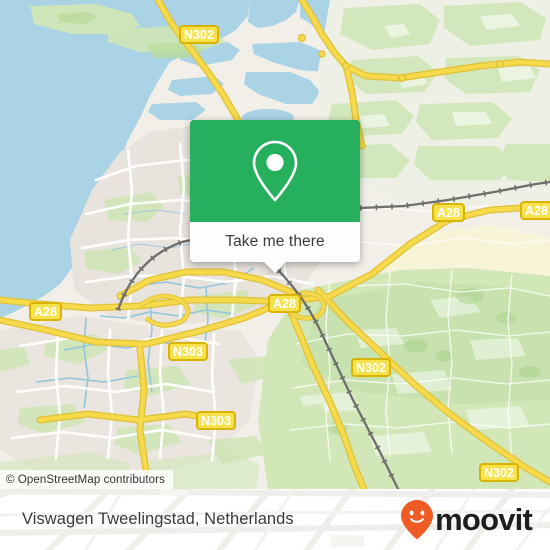 Image resolution: width=550 pixels, height=550 pixels. What do you see at coordinates (275, 267) in the screenshot?
I see `popup-tail` at bounding box center [275, 267].